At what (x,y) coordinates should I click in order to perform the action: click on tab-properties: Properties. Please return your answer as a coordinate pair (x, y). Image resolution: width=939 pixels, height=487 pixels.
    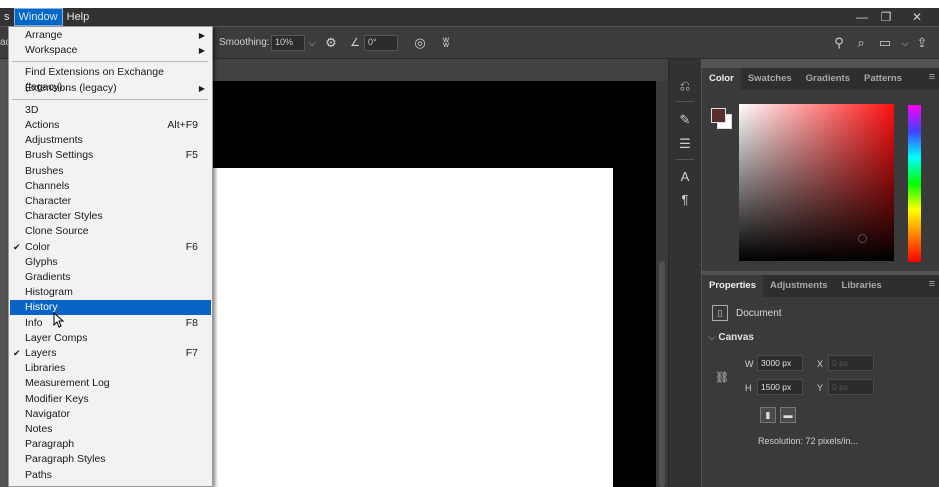
    Looking at the image, I should click on (732, 286).